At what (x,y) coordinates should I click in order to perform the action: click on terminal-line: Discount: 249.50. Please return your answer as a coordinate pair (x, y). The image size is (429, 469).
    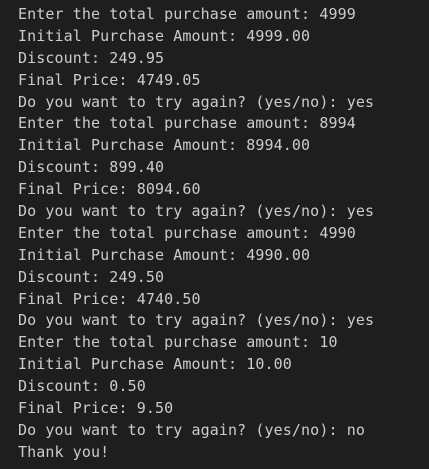
    Looking at the image, I should click on (91, 276).